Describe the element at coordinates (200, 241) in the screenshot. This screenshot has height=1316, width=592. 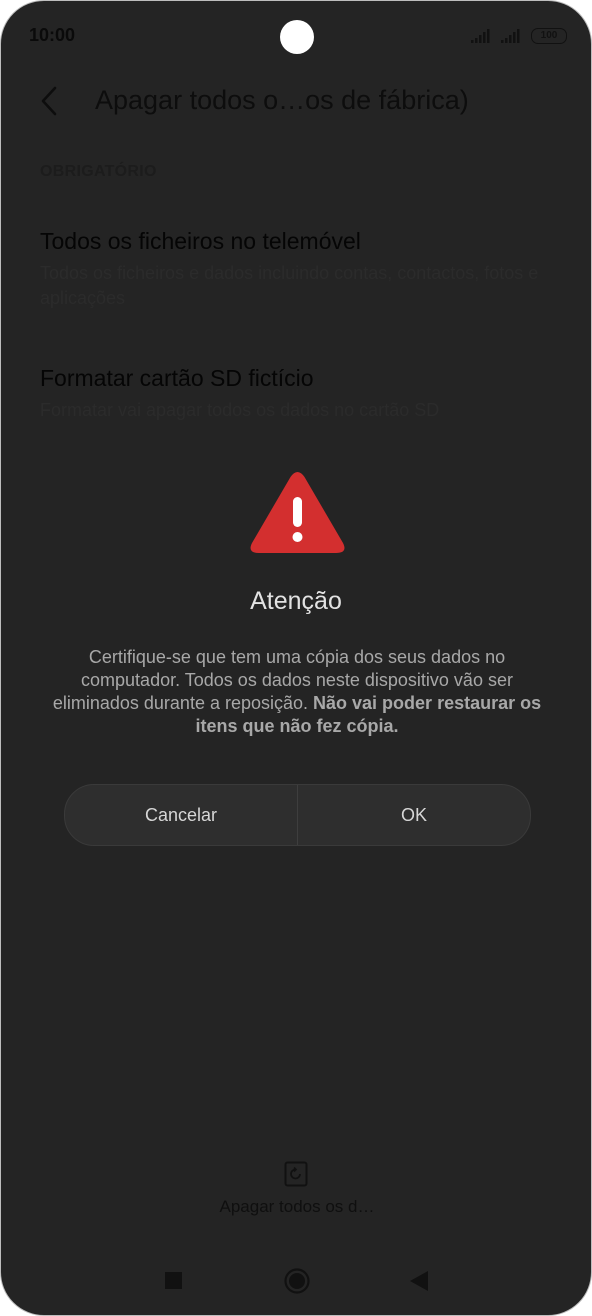
I see `all-files-option-title: Todos os ficheiros no telemóvel` at that location.